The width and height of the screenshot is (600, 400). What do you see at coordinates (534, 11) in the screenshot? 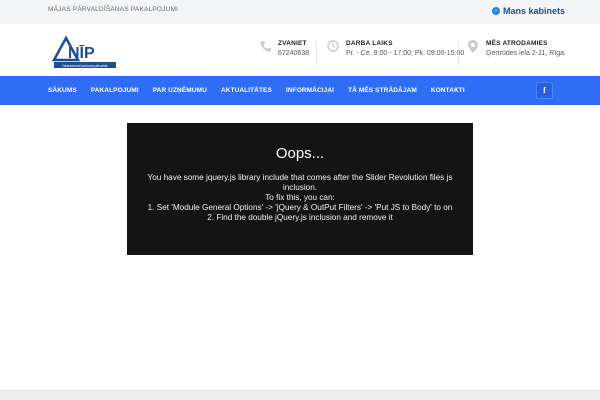
I see `my-account-label: Mans kabinets` at bounding box center [534, 11].